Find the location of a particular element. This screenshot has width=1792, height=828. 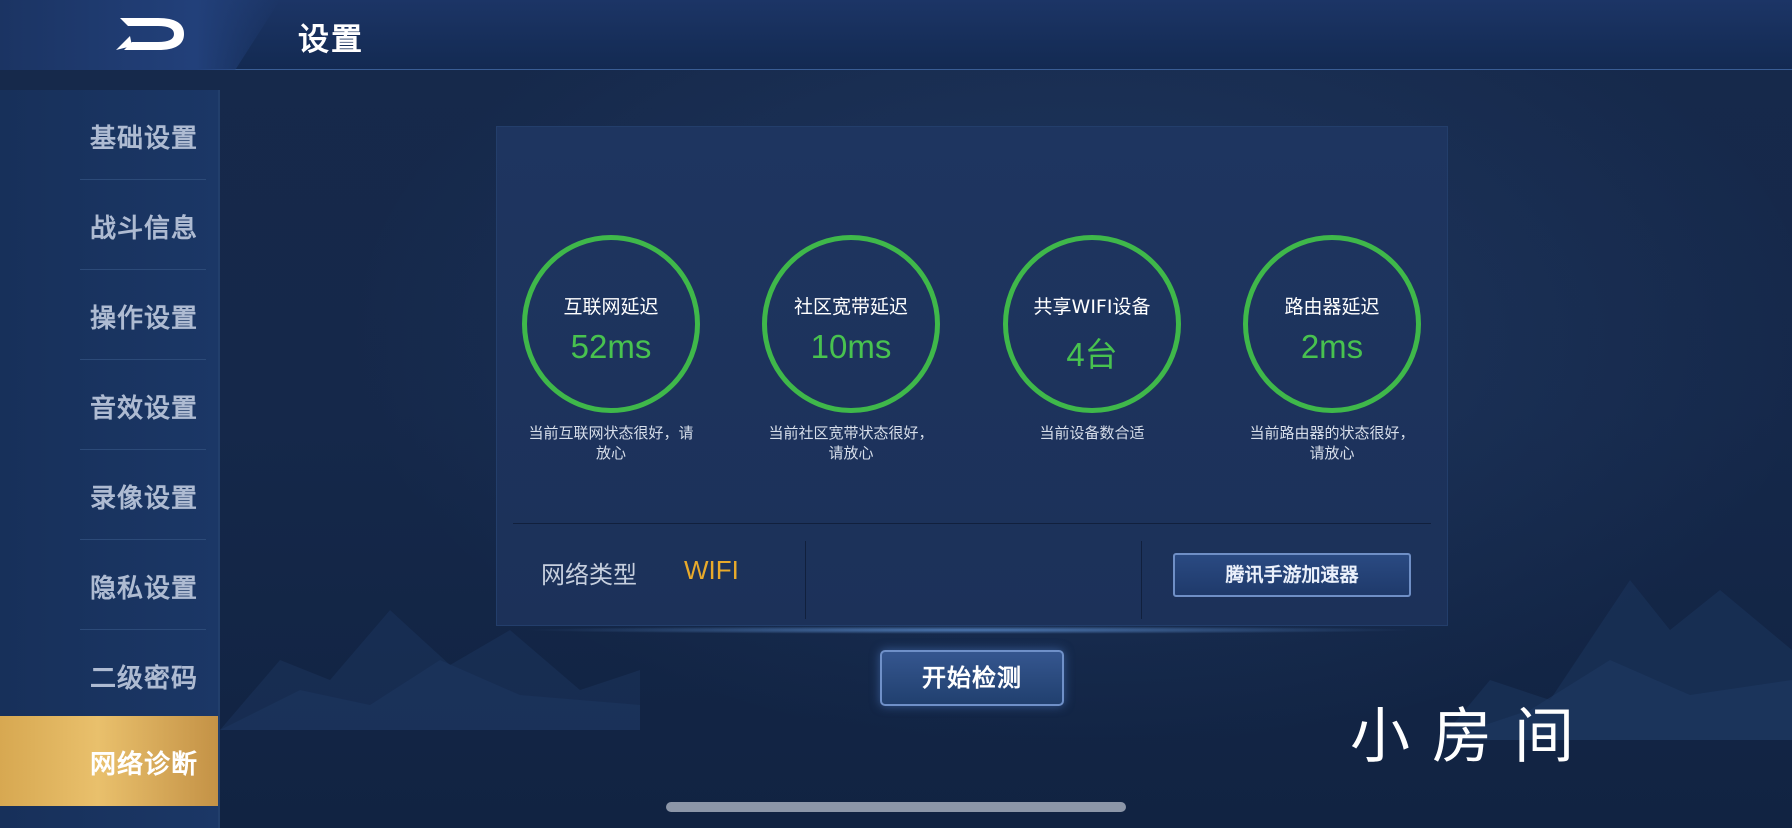

stat-router-latency: 路由器延迟 2ms 当前路由器的状态很好，请放心 is located at coordinates (1332, 349).